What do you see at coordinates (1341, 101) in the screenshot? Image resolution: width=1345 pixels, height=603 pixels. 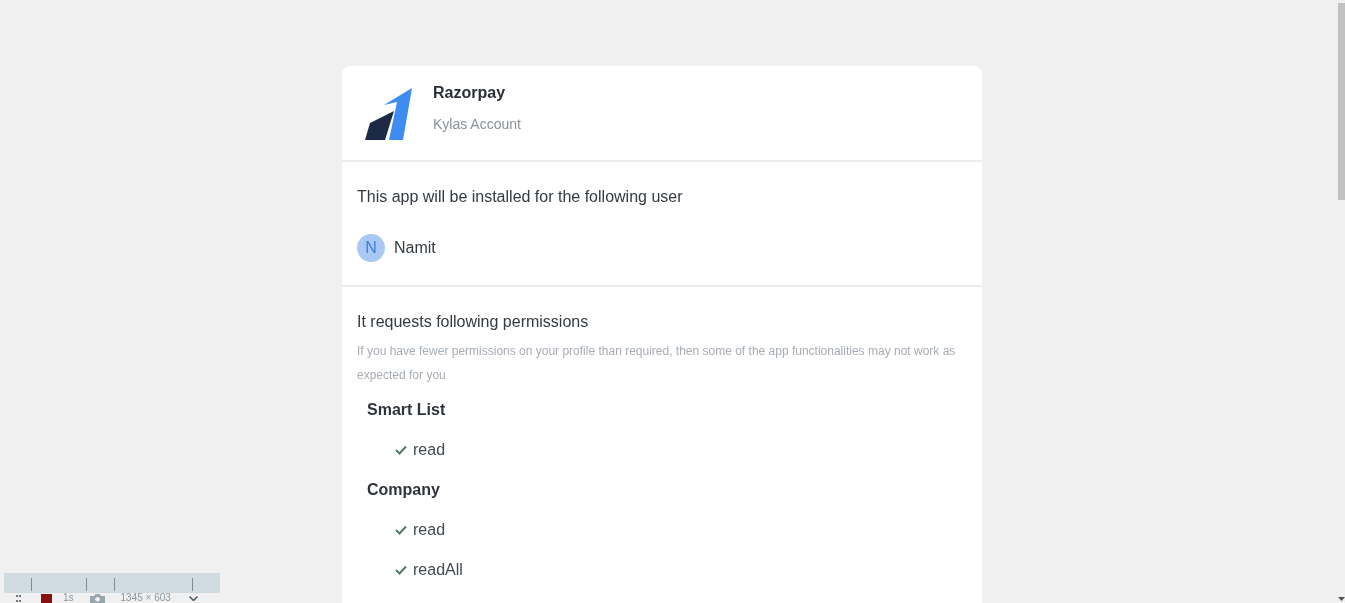 I see `scrollbar-thumb` at bounding box center [1341, 101].